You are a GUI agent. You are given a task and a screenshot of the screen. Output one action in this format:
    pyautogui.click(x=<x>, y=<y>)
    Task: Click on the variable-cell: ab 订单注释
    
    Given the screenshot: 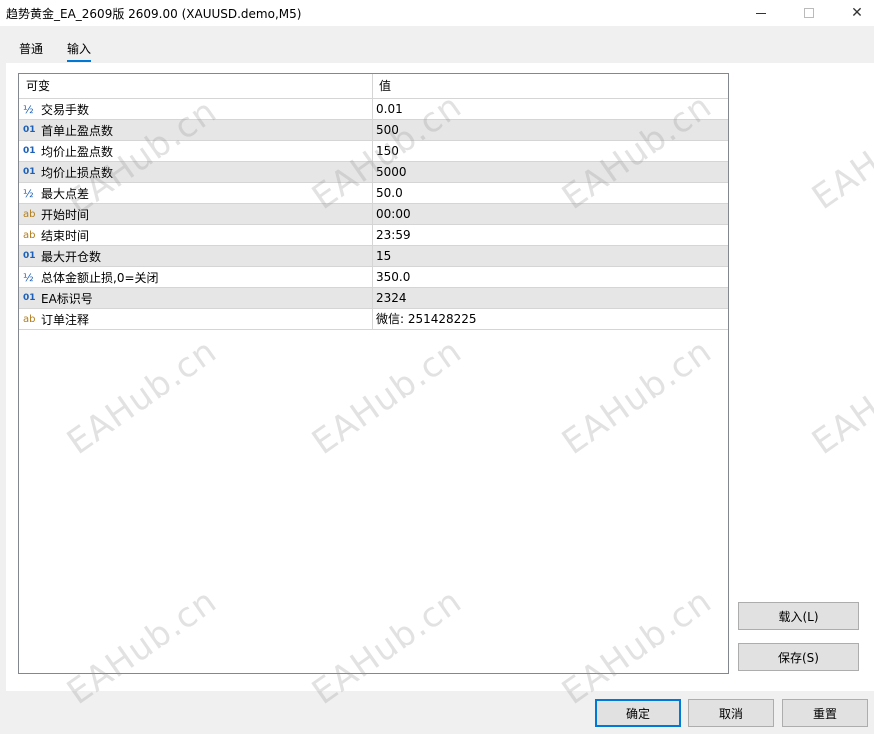 What is the action you would take?
    pyautogui.click(x=196, y=319)
    